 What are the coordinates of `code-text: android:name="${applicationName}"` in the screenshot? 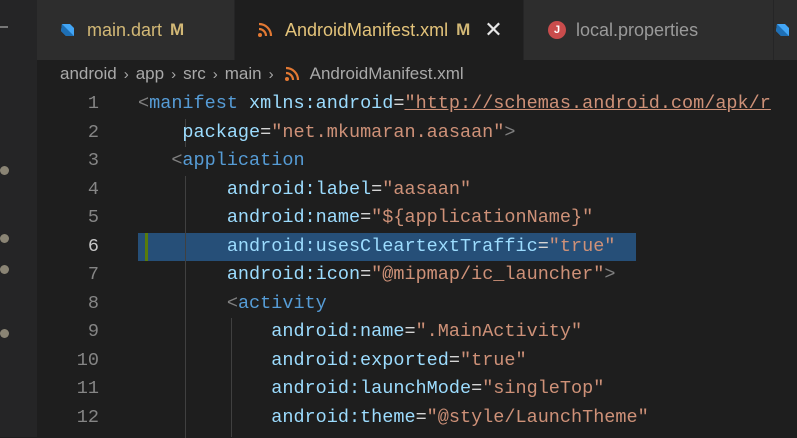 It's located at (365, 218).